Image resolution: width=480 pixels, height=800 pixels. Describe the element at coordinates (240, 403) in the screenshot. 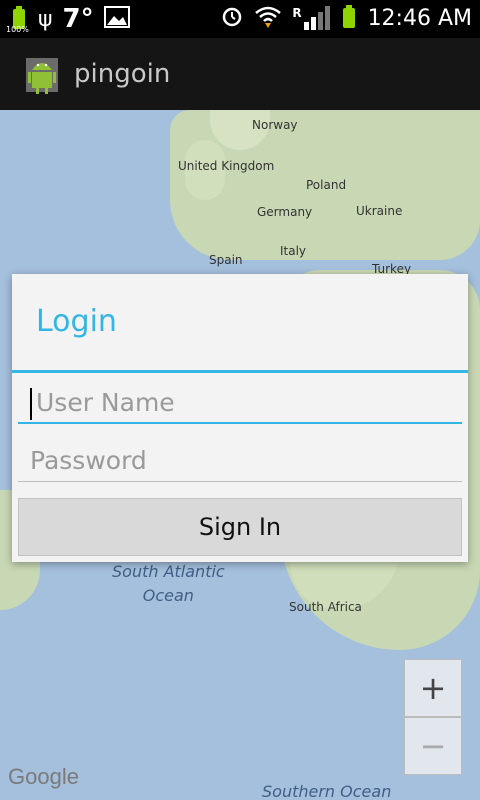

I see `username-field: User Name` at that location.